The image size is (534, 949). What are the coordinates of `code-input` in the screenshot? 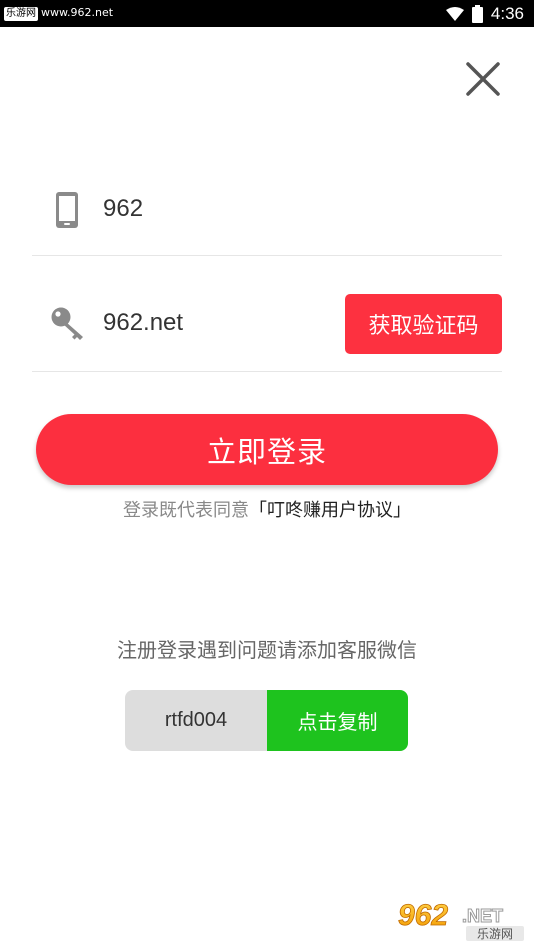 It's located at (218, 323).